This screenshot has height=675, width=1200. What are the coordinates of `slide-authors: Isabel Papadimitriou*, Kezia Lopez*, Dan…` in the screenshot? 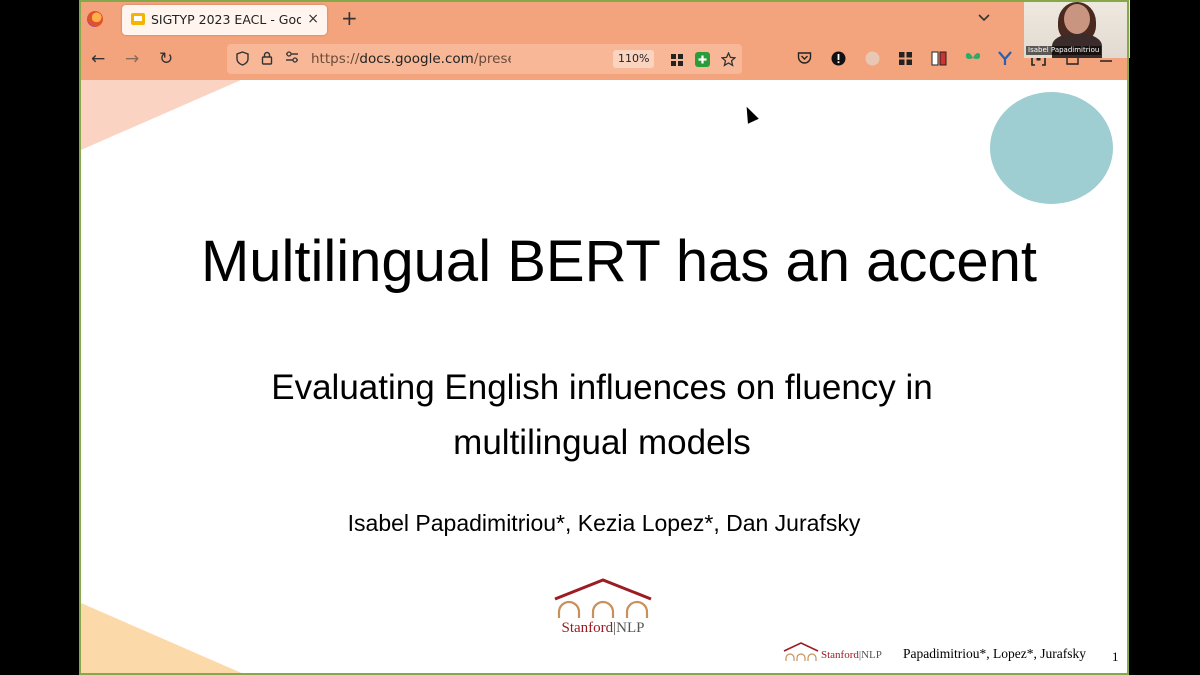 It's located at (604, 523).